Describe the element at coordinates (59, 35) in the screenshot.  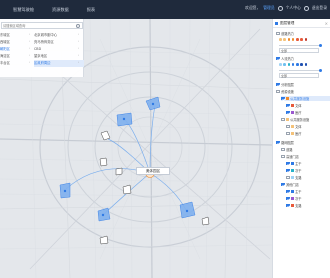
I see `subarea-item: 北京城市副中心` at that location.